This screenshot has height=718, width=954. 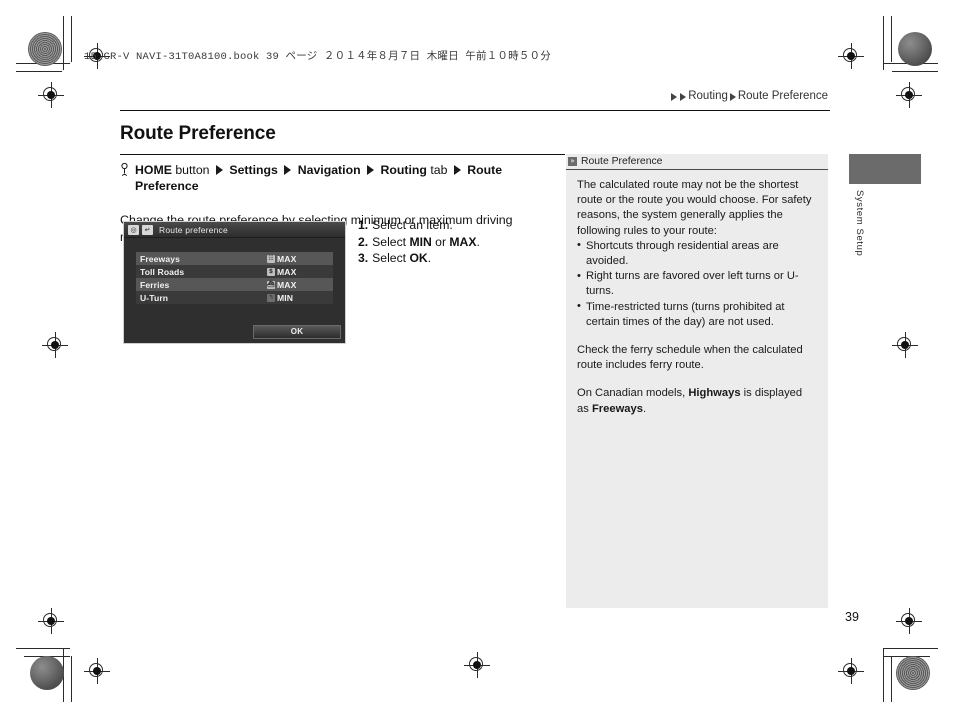 I want to click on crop-mark-bottom-right-h, so click(x=911, y=648).